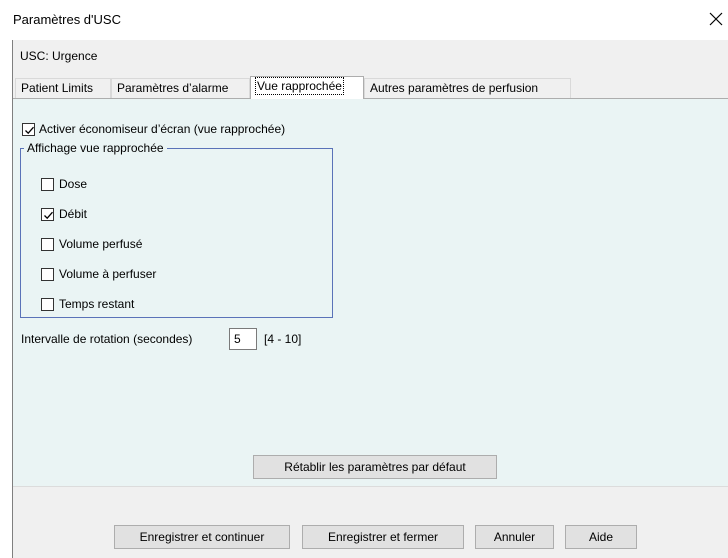  I want to click on rate-checkbox, so click(47, 214).